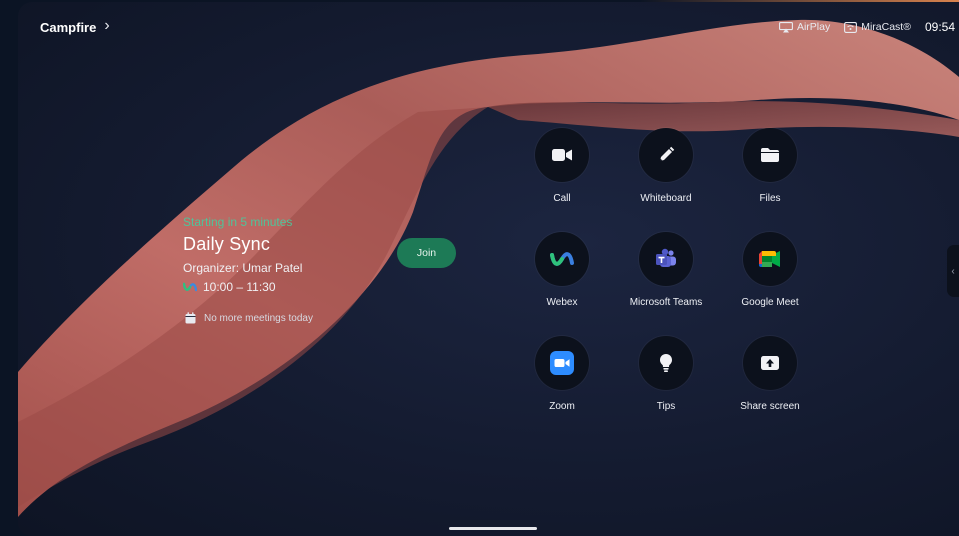 The width and height of the screenshot is (959, 536). What do you see at coordinates (562, 198) in the screenshot?
I see `app-label: Call` at bounding box center [562, 198].